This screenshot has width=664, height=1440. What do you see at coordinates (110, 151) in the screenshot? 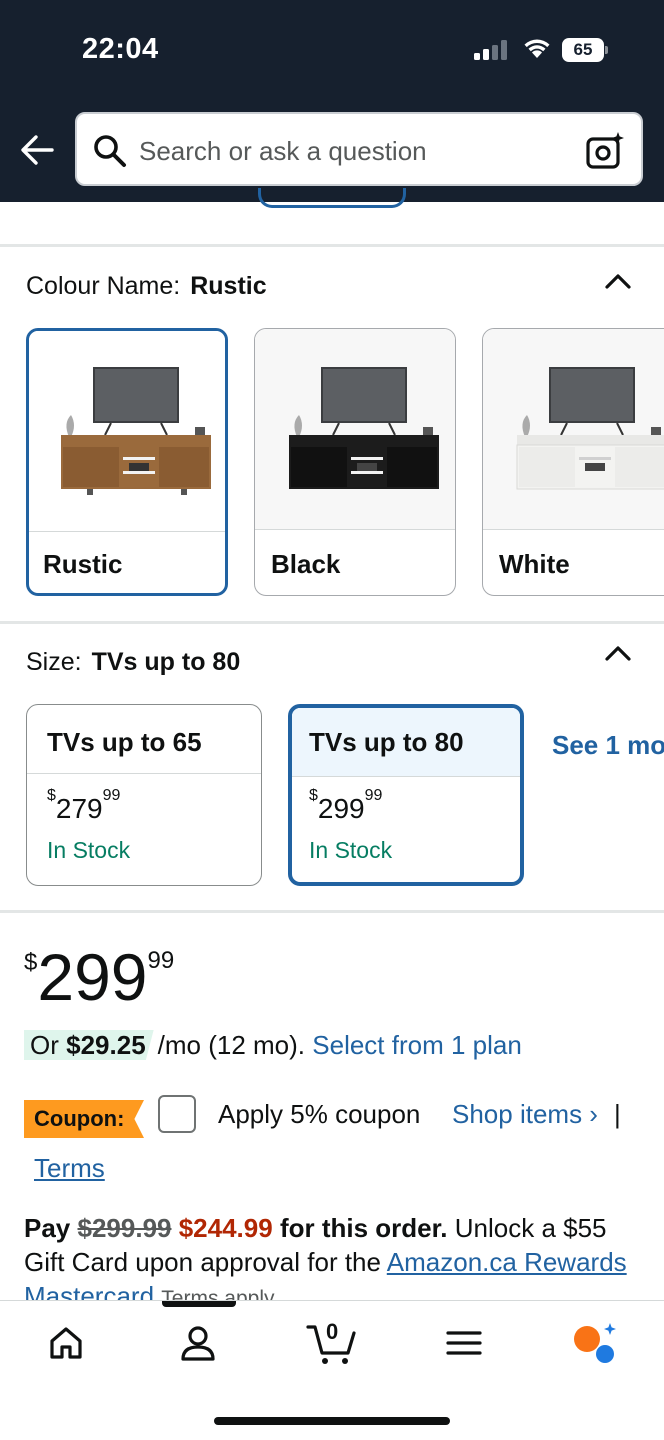
I see `search-icon` at bounding box center [110, 151].